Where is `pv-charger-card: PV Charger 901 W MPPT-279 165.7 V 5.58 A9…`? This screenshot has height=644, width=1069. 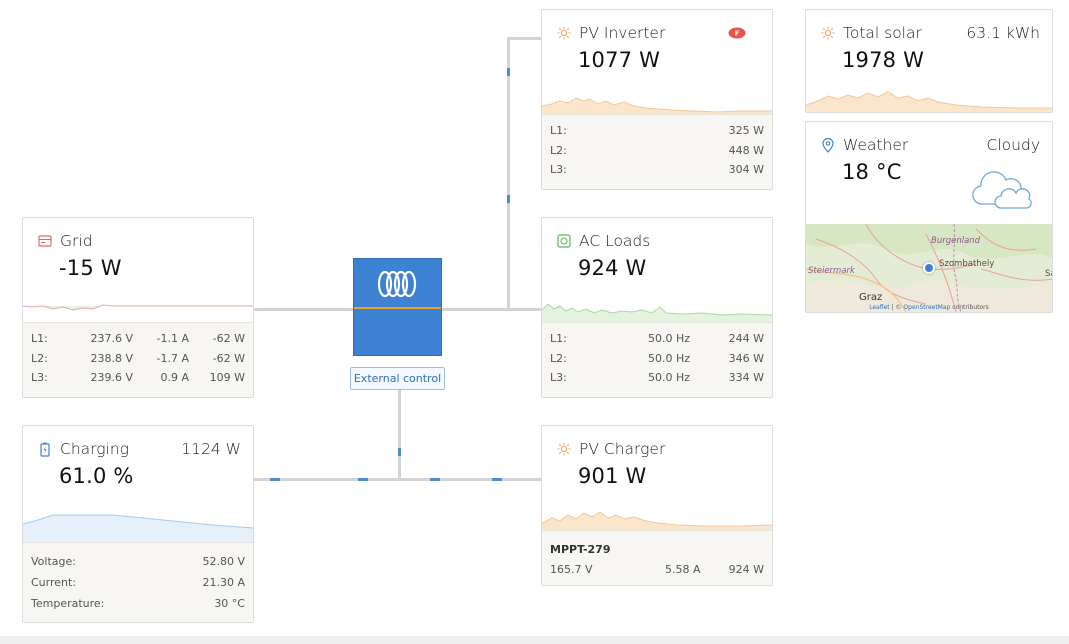 pv-charger-card: PV Charger 901 W MPPT-279 165.7 V 5.58 A9… is located at coordinates (657, 505).